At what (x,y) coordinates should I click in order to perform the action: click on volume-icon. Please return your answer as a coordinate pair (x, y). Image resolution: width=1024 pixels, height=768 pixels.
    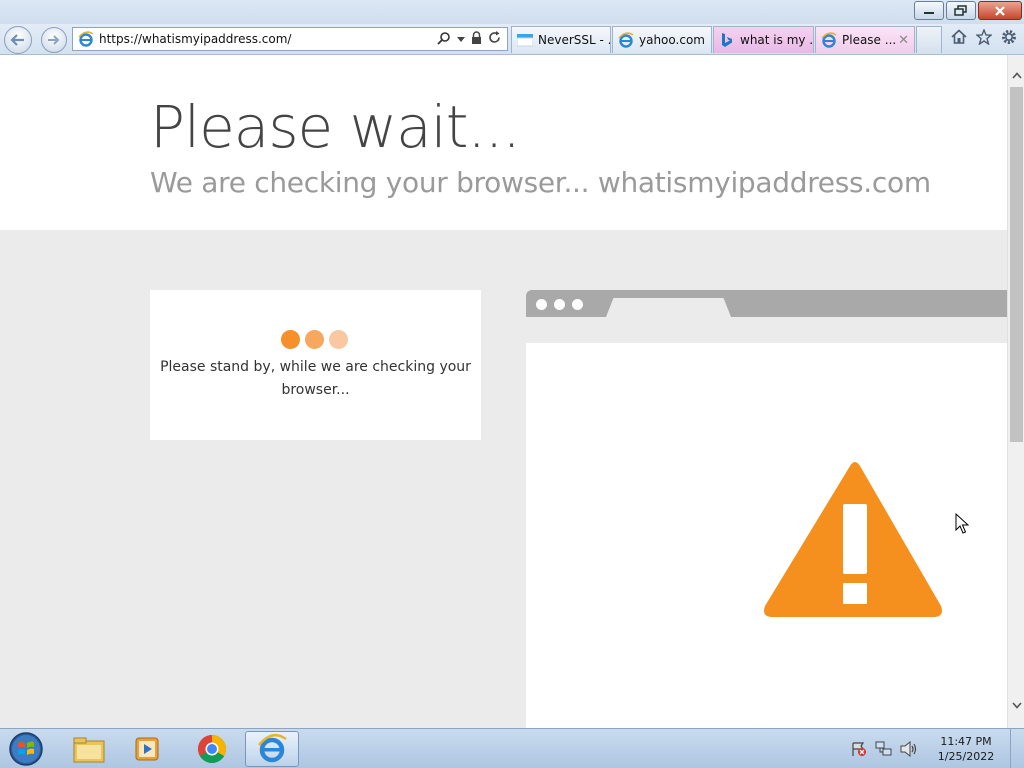
    Looking at the image, I should click on (909, 749).